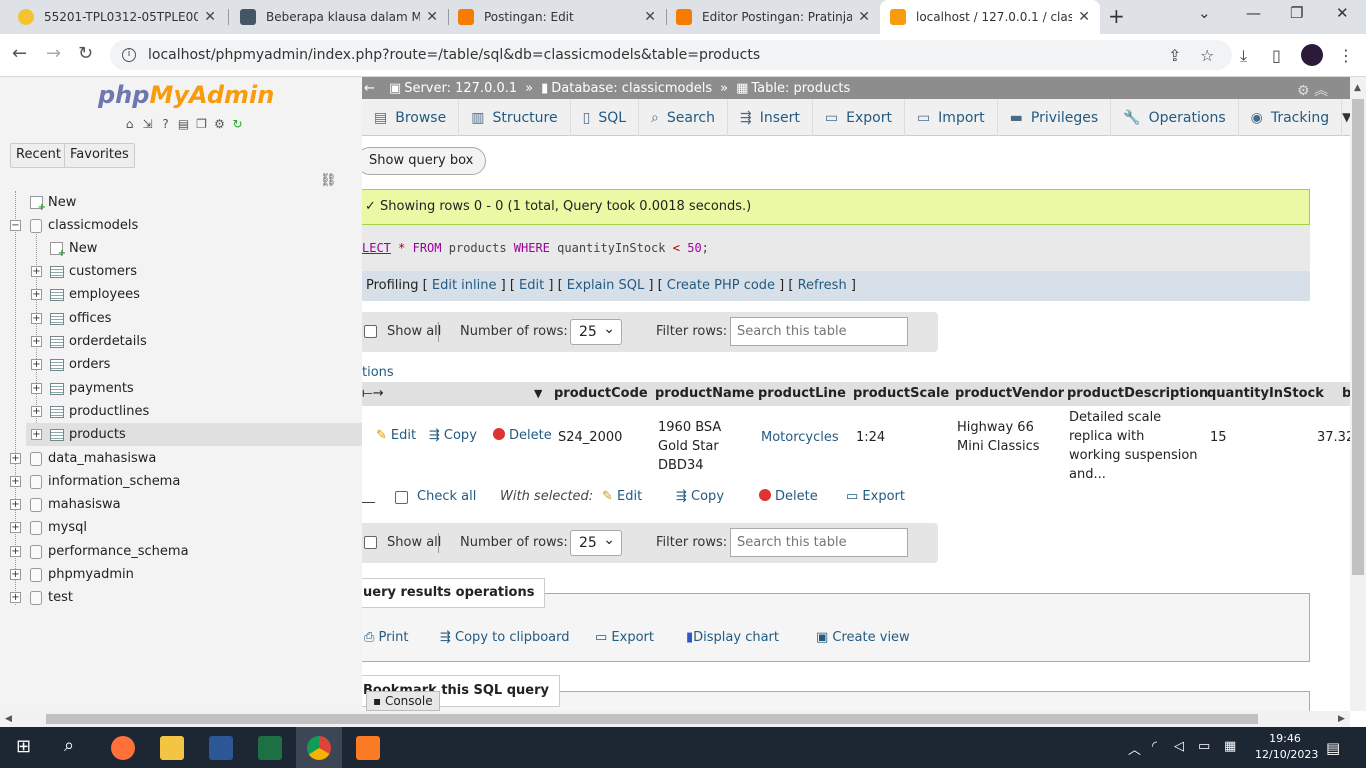 This screenshot has width=1366, height=768. Describe the element at coordinates (590, 437) in the screenshot. I see `cell-productcode: S24_2000` at that location.